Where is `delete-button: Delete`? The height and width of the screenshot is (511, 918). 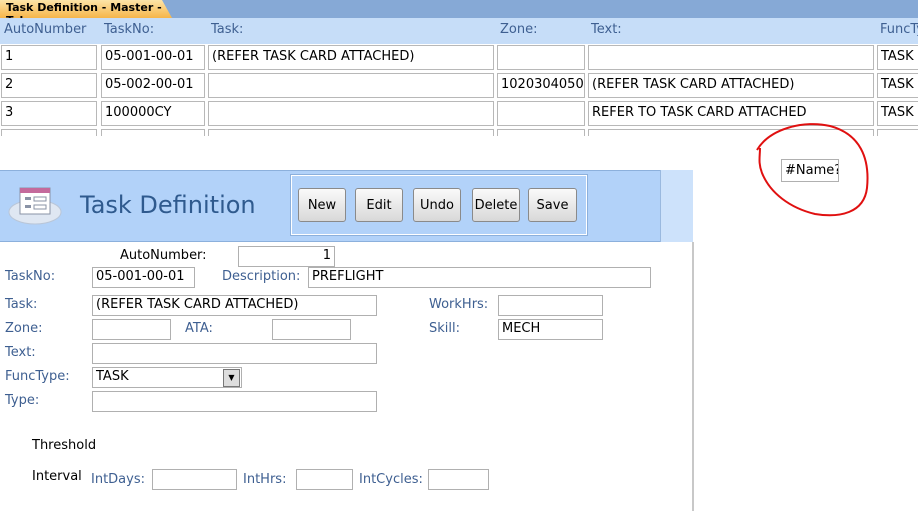
delete-button: Delete is located at coordinates (496, 205).